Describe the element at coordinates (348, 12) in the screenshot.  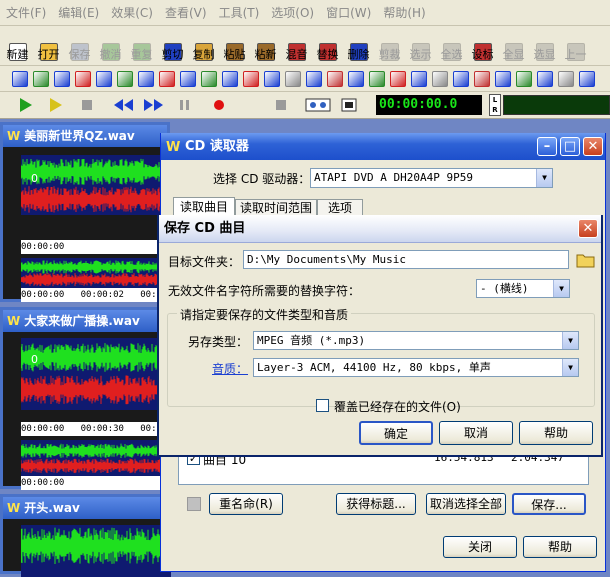
I see `menu-item-6: 窗口(W)` at that location.